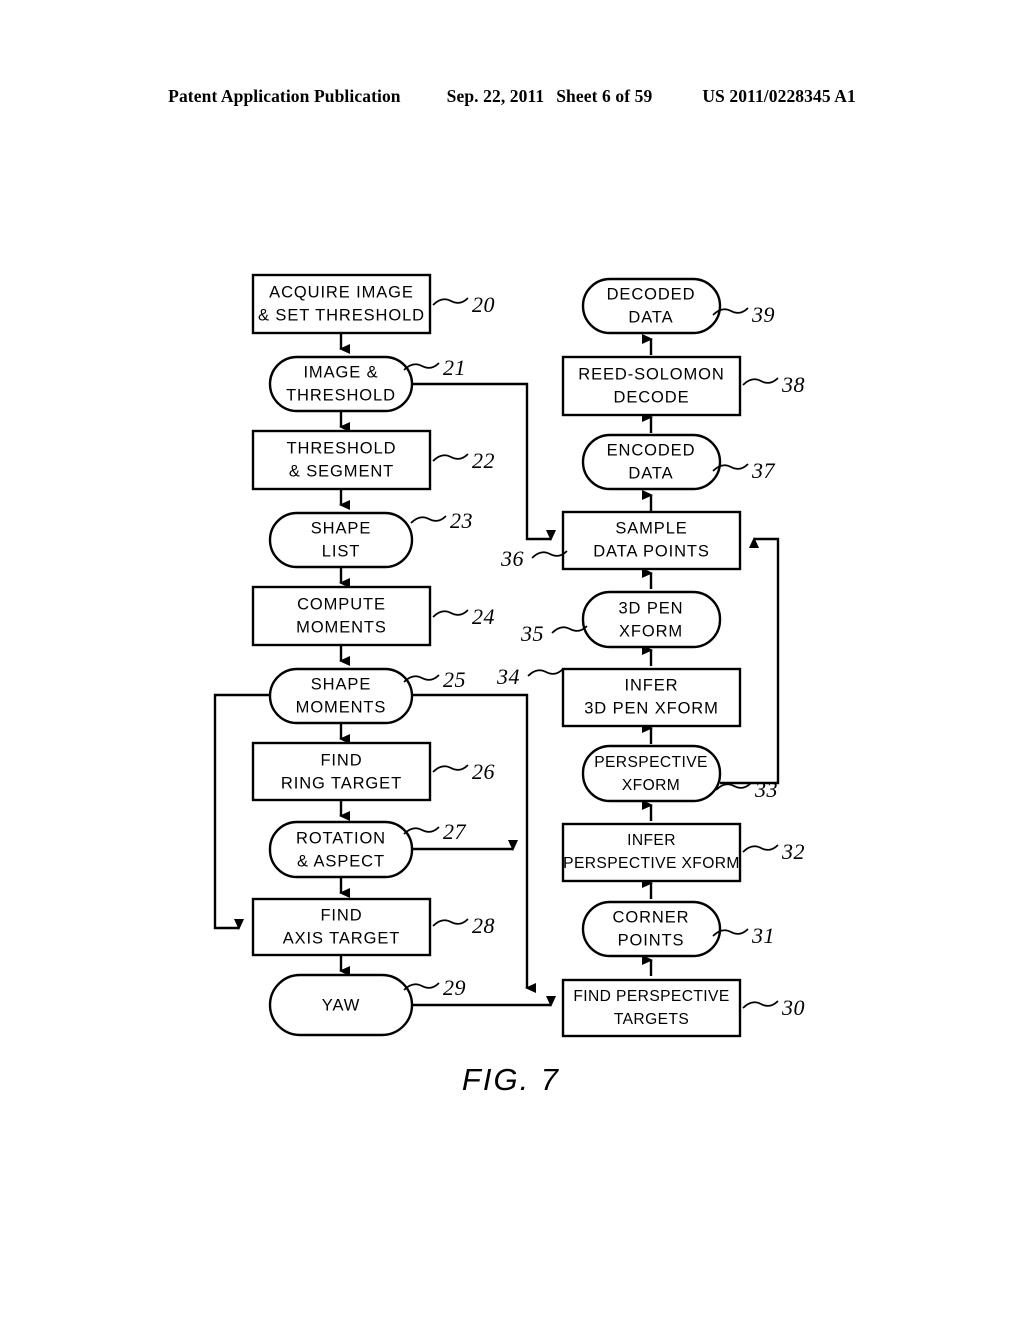 The height and width of the screenshot is (1320, 1024). Describe the element at coordinates (434, 367) in the screenshot. I see `ref-label-21: 21` at that location.